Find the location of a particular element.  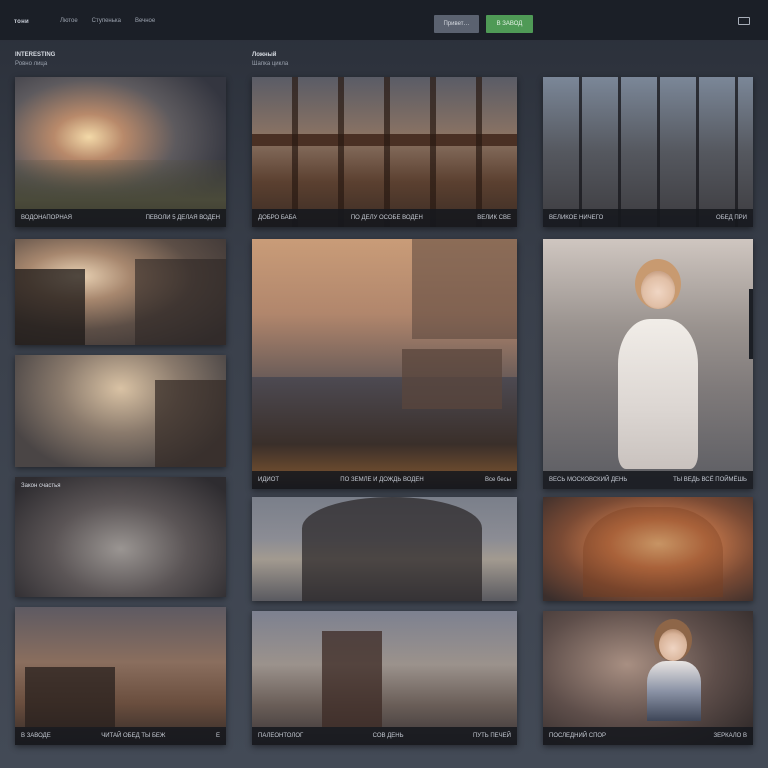

nav-item-3: Вечное is located at coordinates (145, 21).